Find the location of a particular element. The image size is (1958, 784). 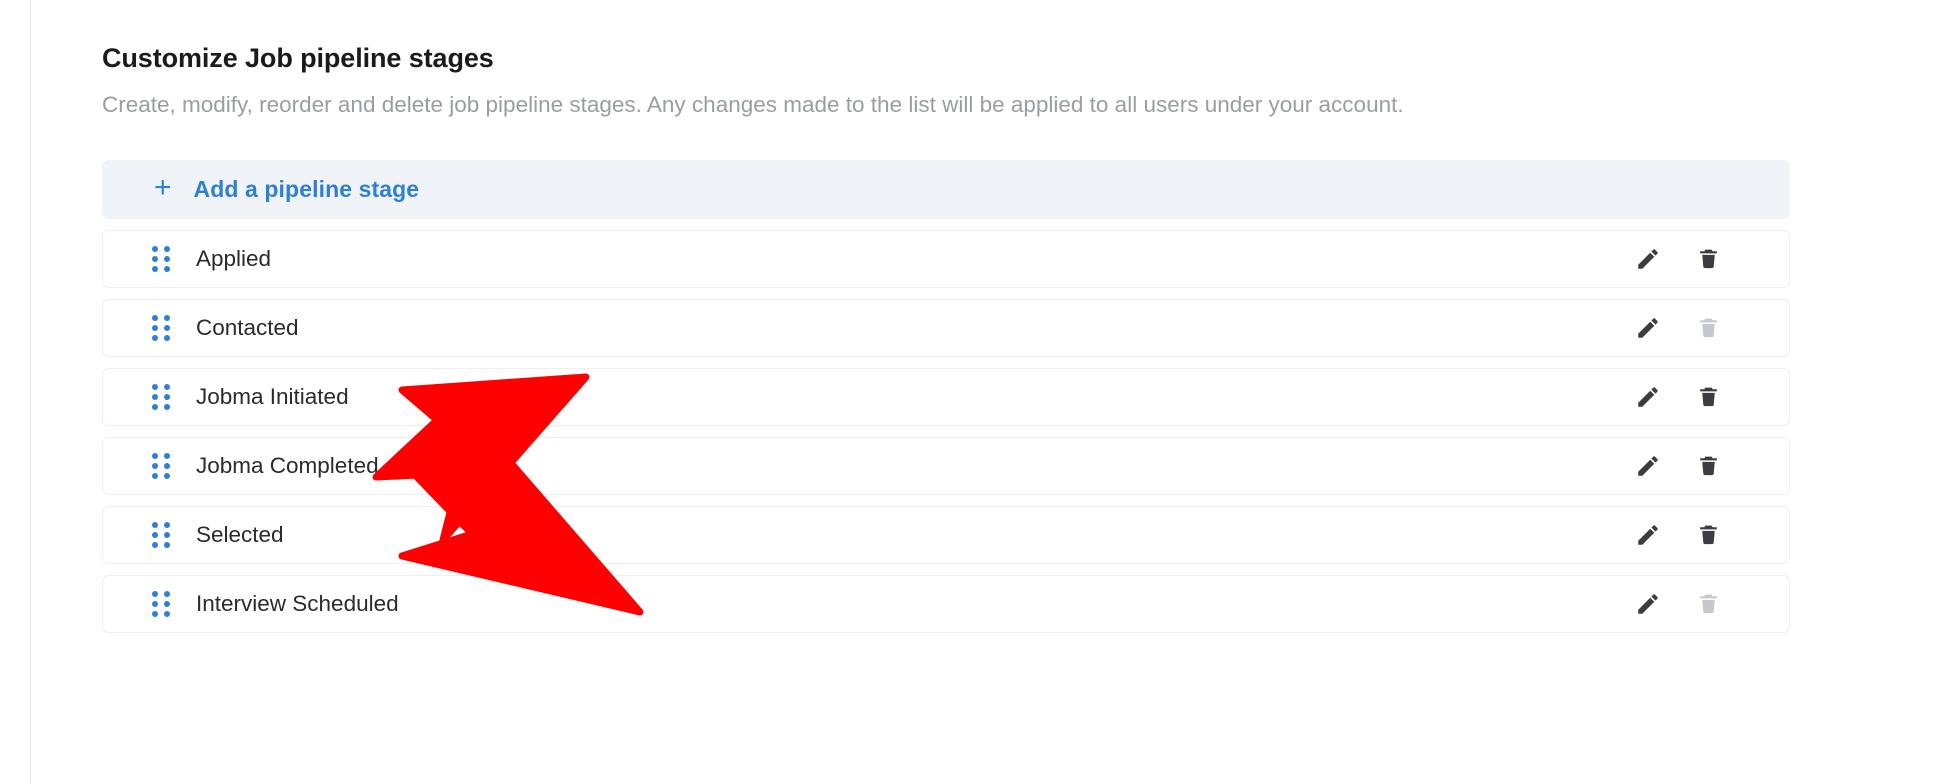

add-pipeline-stage-label: Add a pipeline stage is located at coordinates (306, 189).